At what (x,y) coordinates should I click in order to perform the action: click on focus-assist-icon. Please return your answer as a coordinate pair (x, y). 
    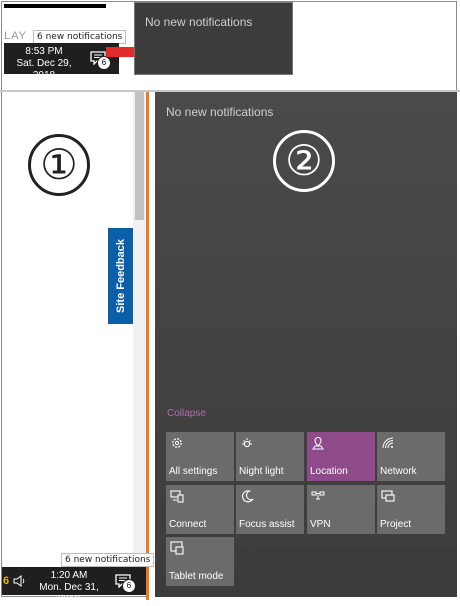
    Looking at the image, I should click on (248, 496).